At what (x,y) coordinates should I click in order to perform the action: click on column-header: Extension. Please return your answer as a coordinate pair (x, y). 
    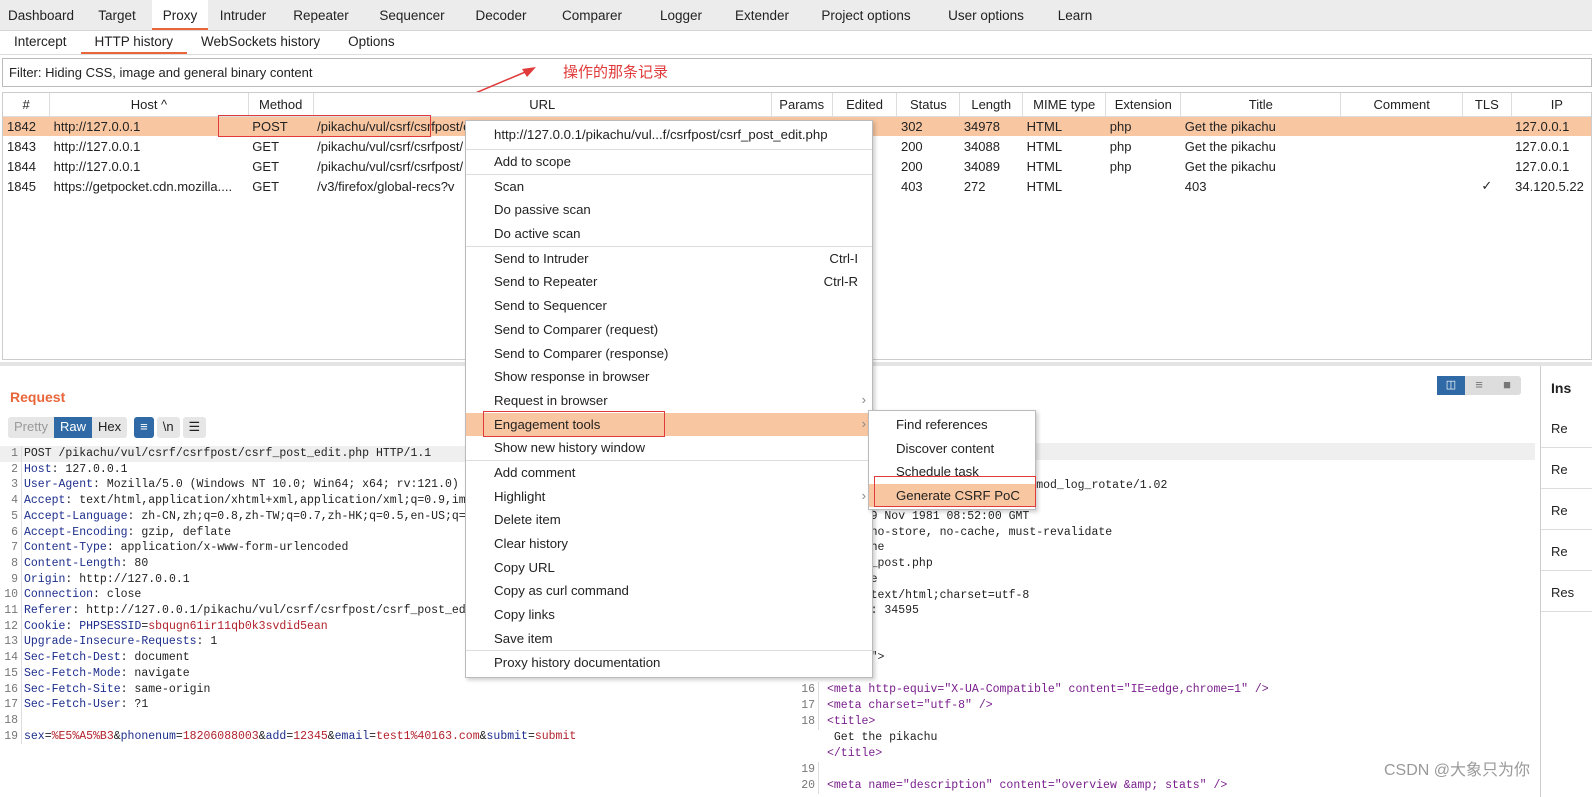
    Looking at the image, I should click on (1143, 105).